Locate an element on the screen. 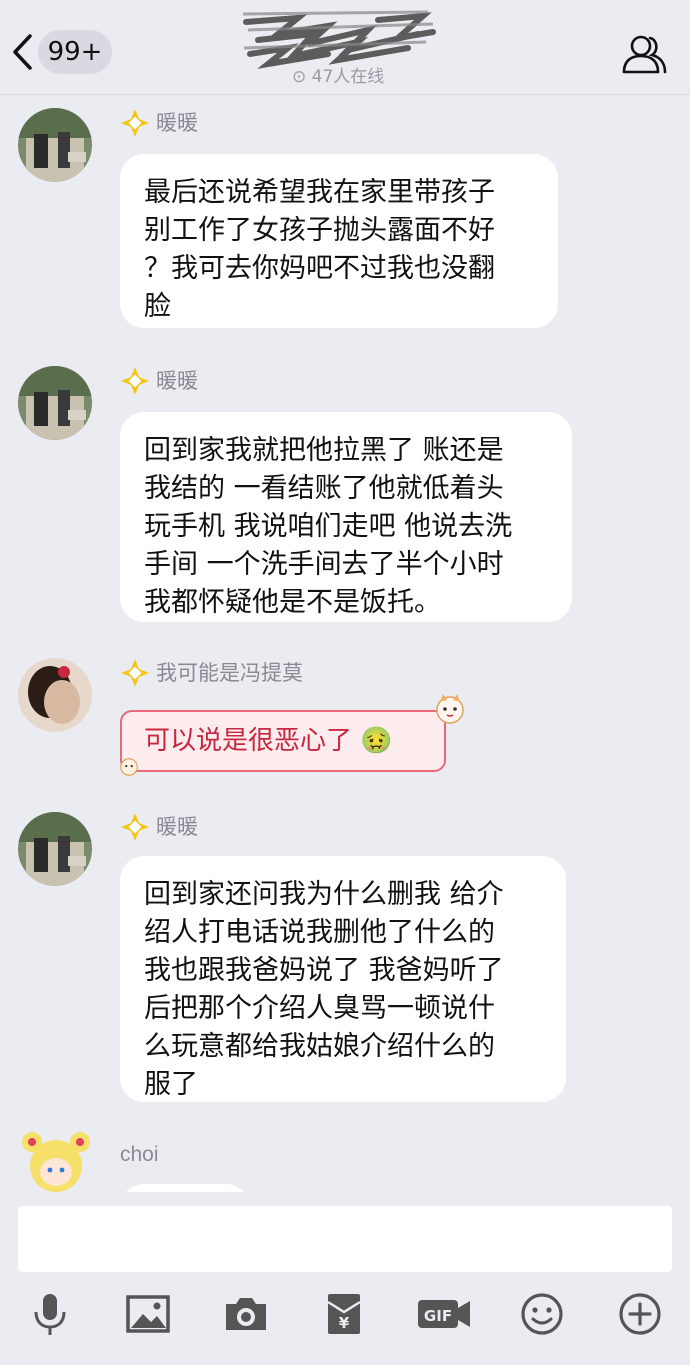  red-packet-icon: ¥ is located at coordinates (344, 1314).